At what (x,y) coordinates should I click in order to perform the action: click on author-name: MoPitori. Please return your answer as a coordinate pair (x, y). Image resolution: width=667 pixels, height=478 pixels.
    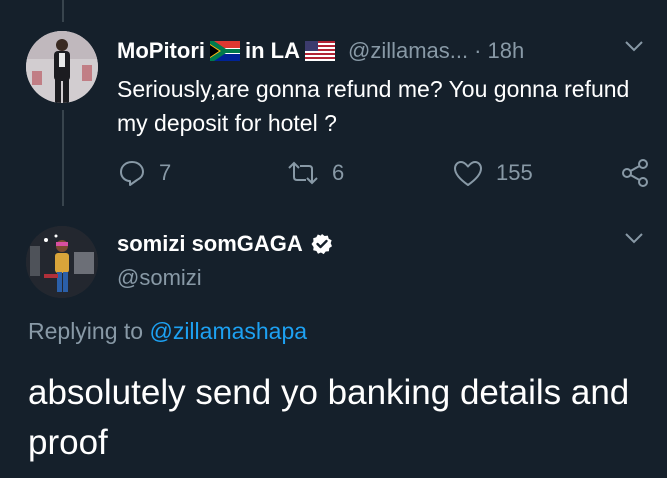
    Looking at the image, I should click on (161, 51).